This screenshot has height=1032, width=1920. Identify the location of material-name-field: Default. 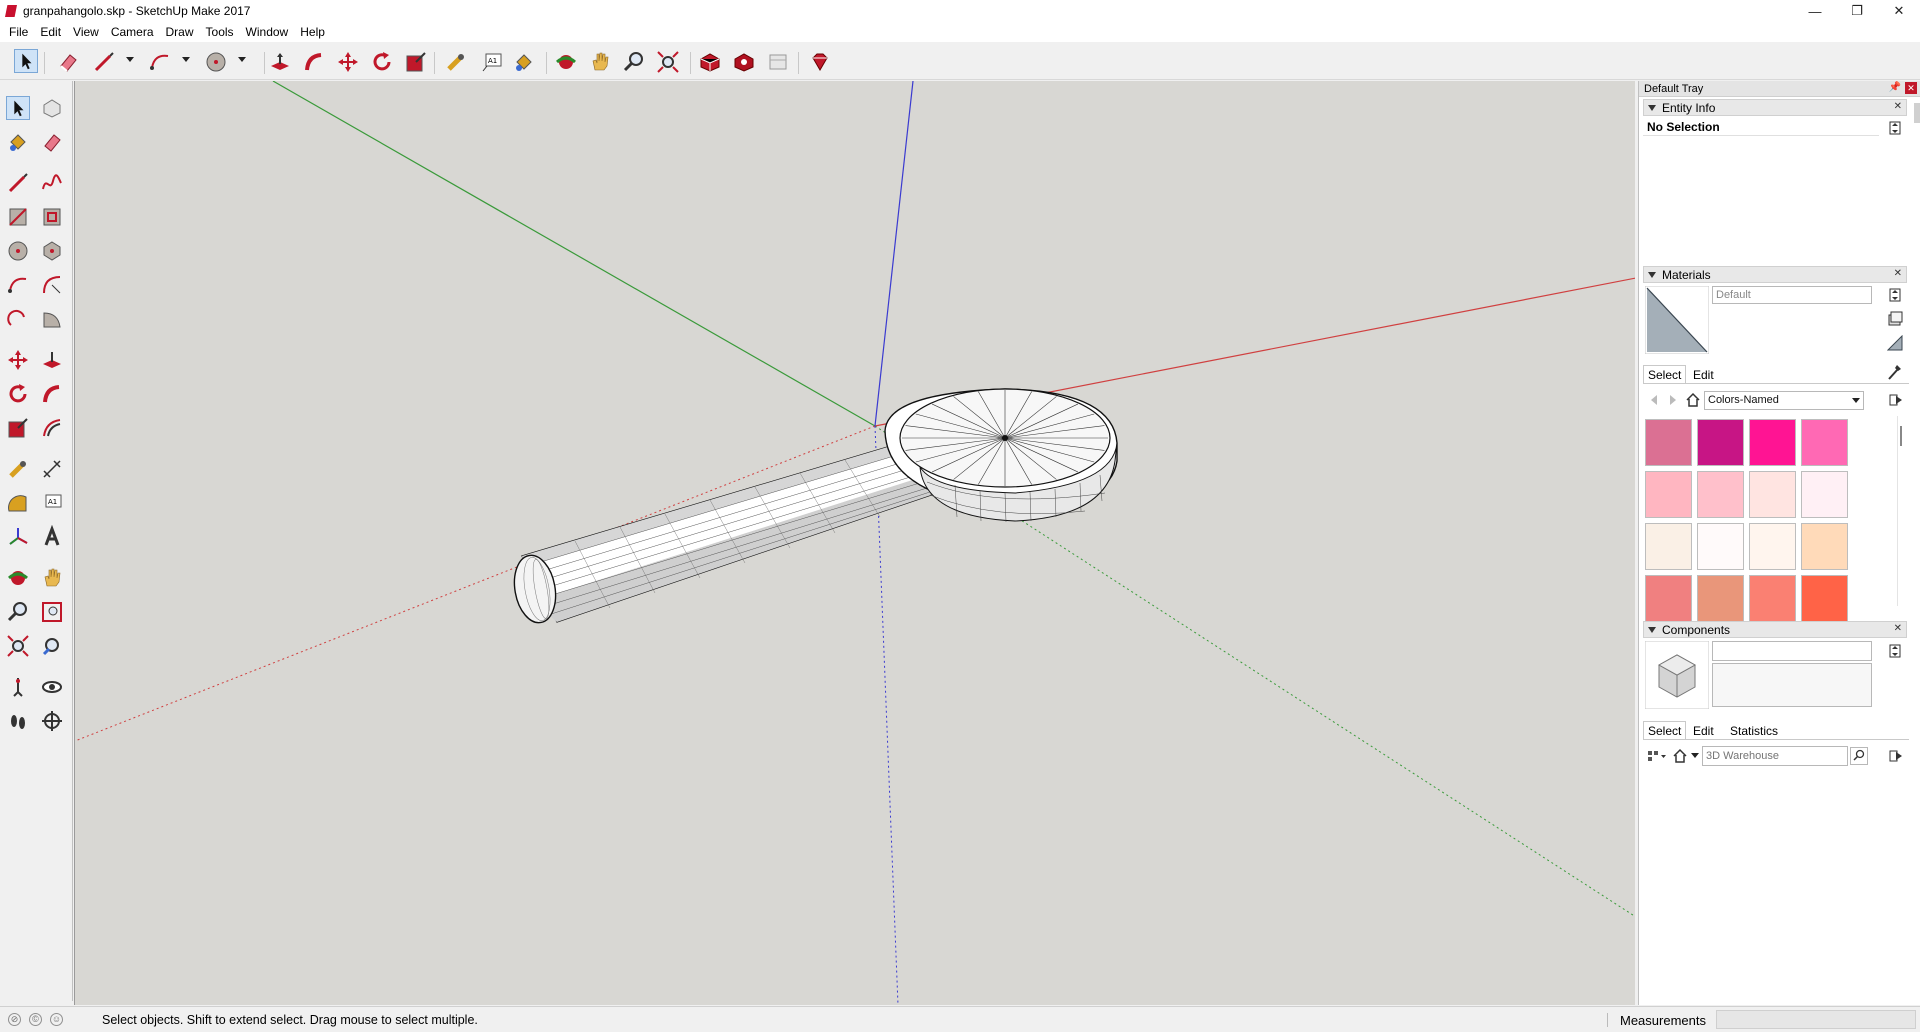
(1792, 295).